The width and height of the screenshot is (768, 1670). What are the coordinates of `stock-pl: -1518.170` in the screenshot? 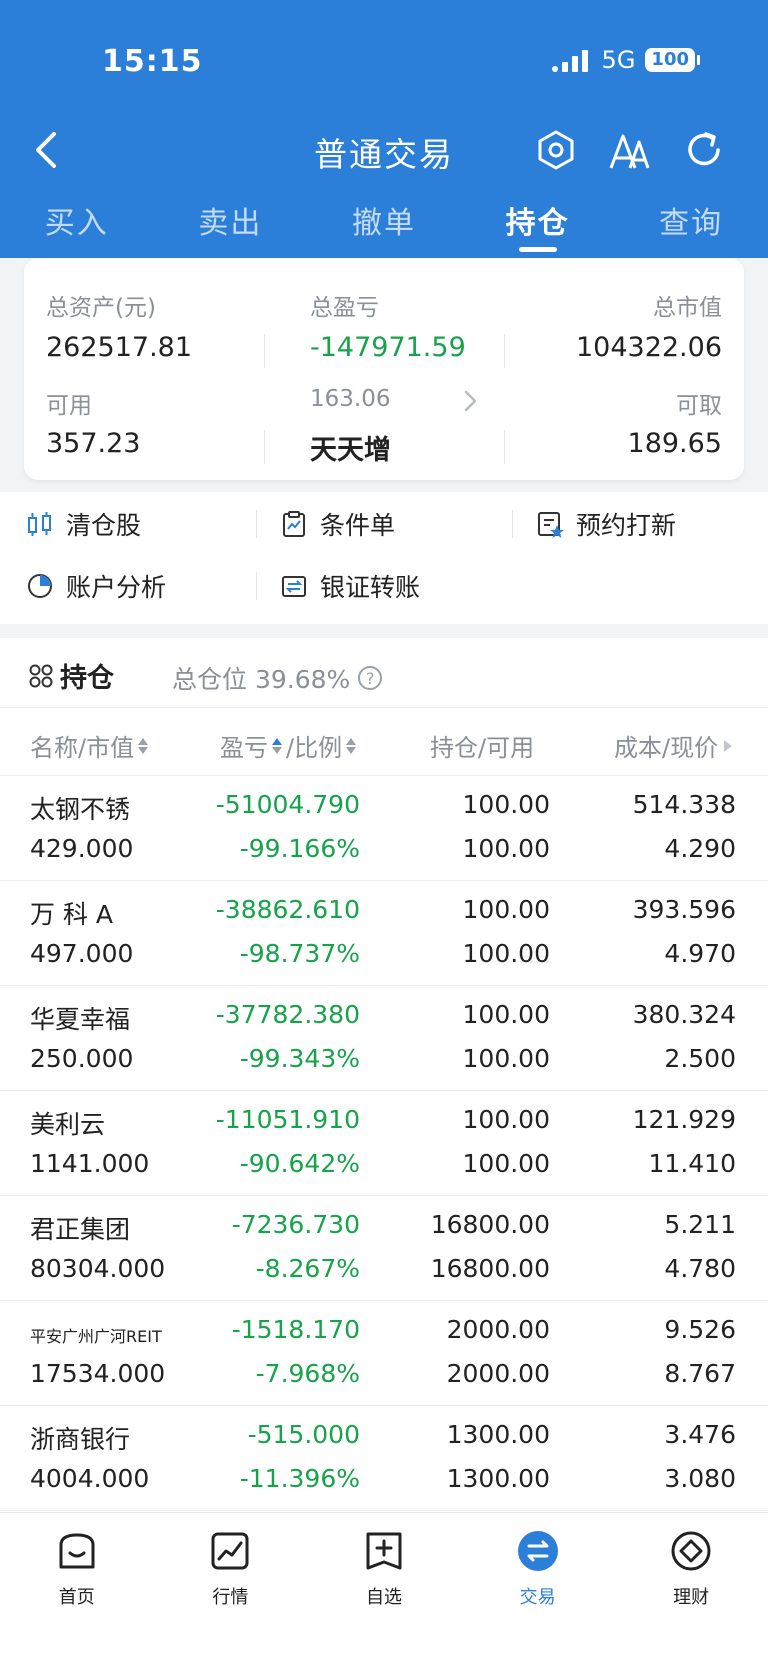 It's located at (295, 1329).